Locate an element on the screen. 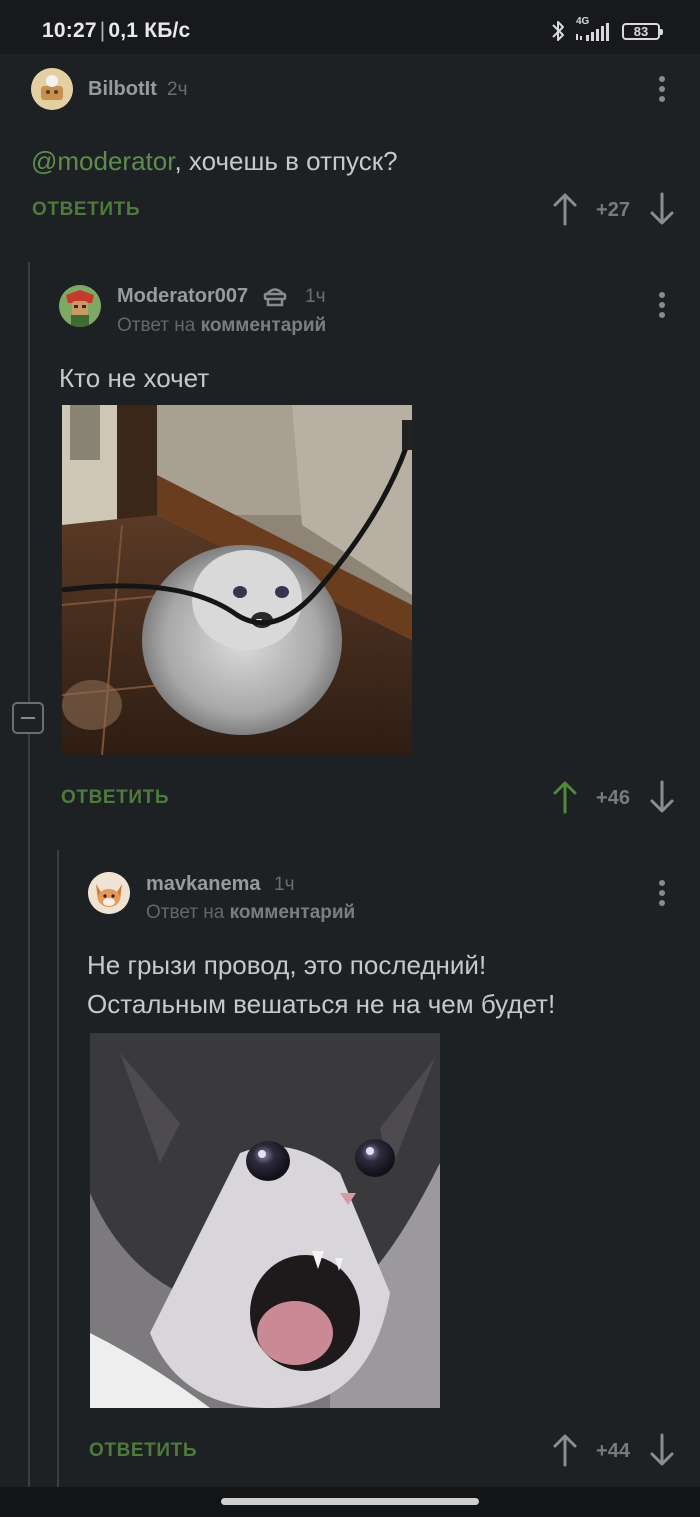 The height and width of the screenshot is (1517, 700). comment-text-line-1: Не грызи провод, это последний! is located at coordinates (287, 965).